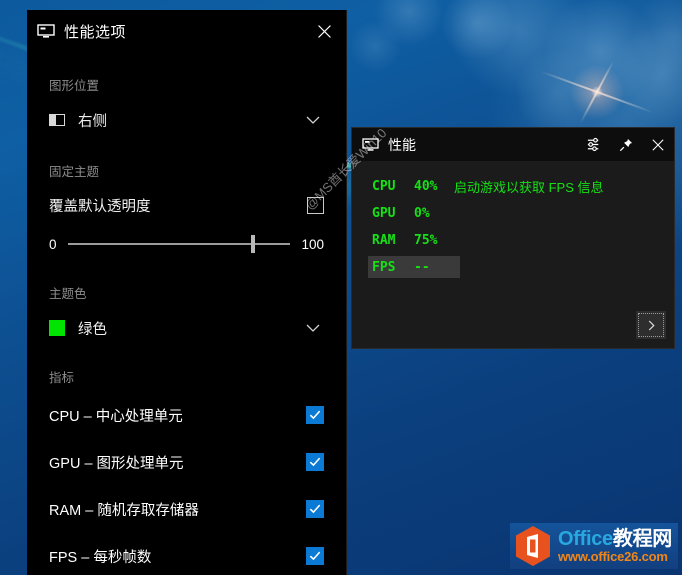 The image size is (682, 575). I want to click on performance-stat-row: FPS --, so click(414, 267).